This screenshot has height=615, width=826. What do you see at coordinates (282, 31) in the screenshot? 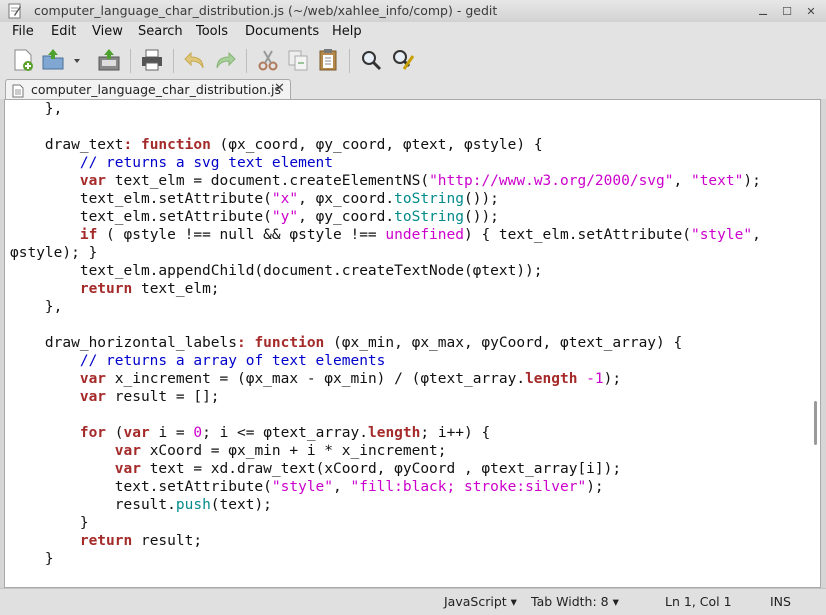
I see `menu-documents: Documents` at bounding box center [282, 31].